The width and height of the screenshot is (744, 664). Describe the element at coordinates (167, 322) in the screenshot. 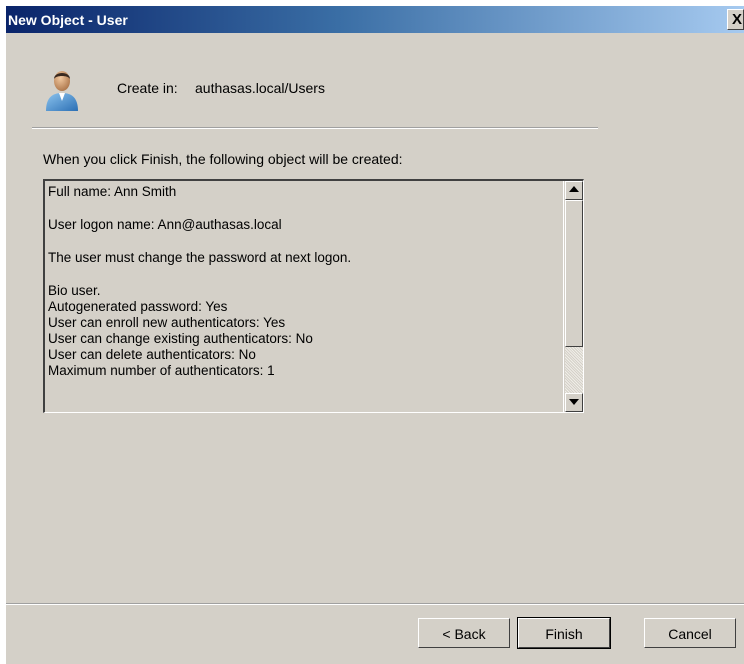

I see `summary-bio-line: User can enroll new authenticators: Yes` at that location.